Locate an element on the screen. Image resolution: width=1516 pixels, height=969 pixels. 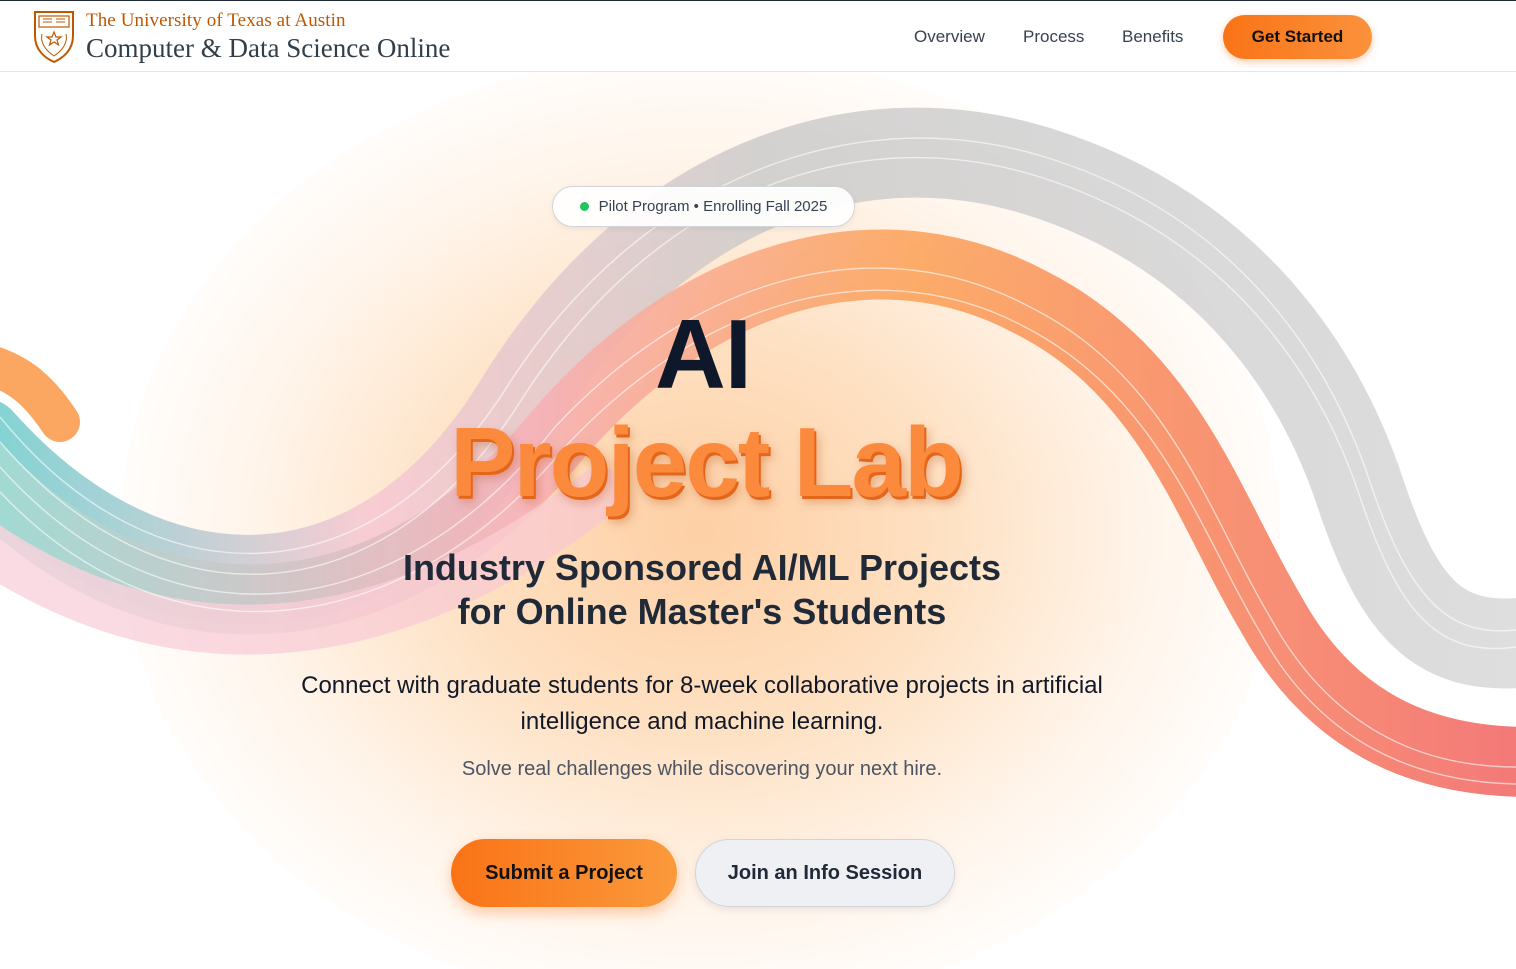
hero-title-line1: AI is located at coordinates (703, 354).